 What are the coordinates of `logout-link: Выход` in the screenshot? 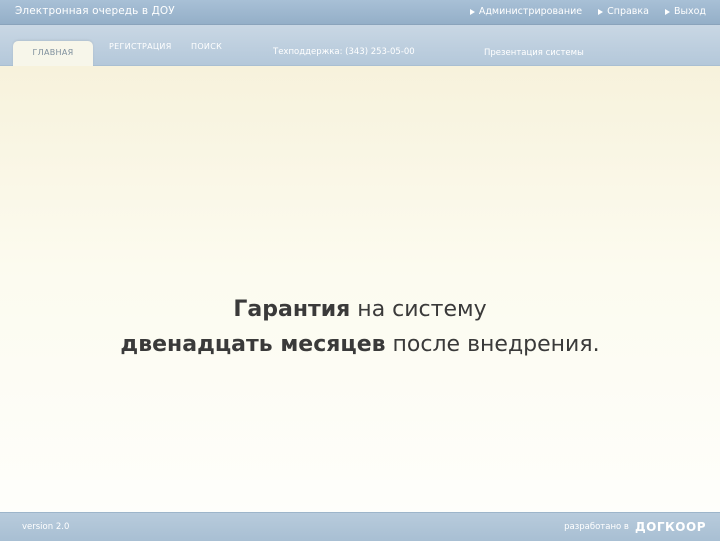 It's located at (685, 11).